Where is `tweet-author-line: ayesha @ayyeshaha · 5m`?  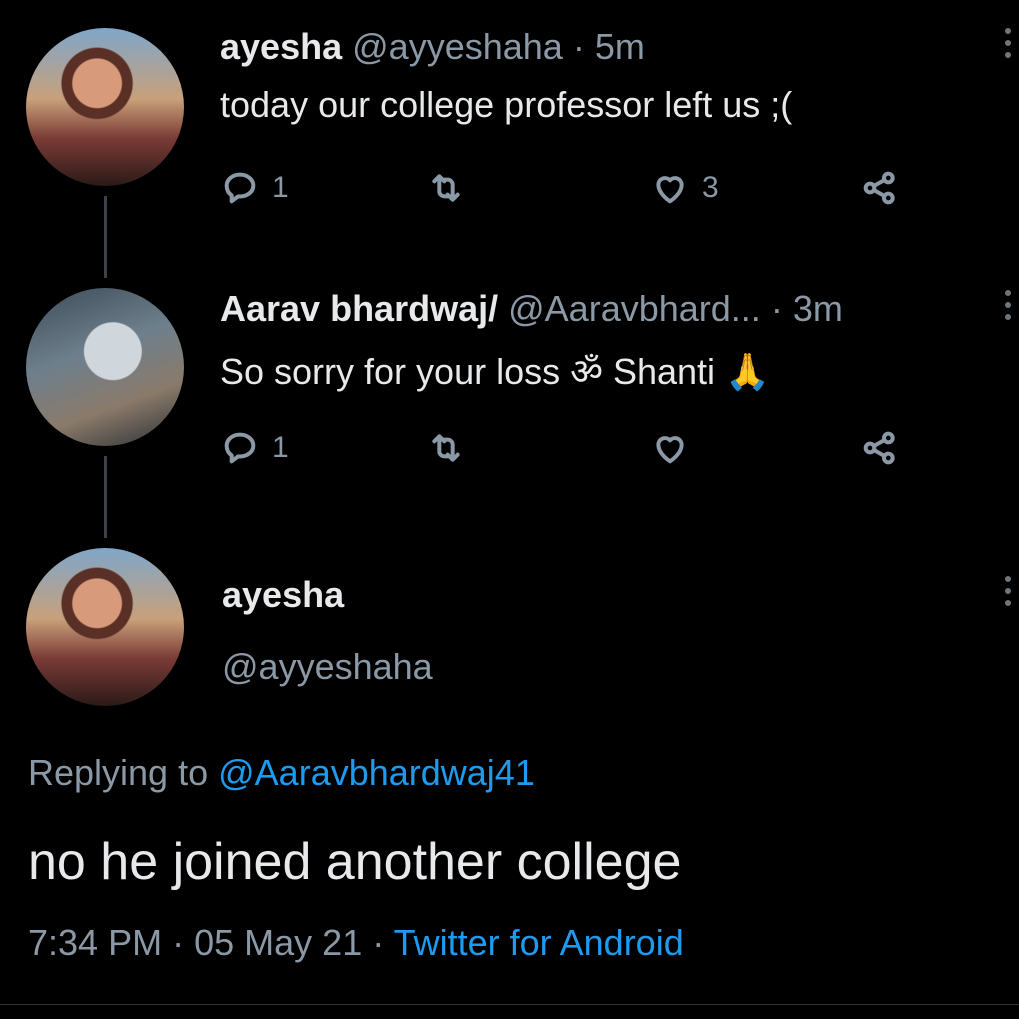 tweet-author-line: ayesha @ayyeshaha · 5m is located at coordinates (432, 47).